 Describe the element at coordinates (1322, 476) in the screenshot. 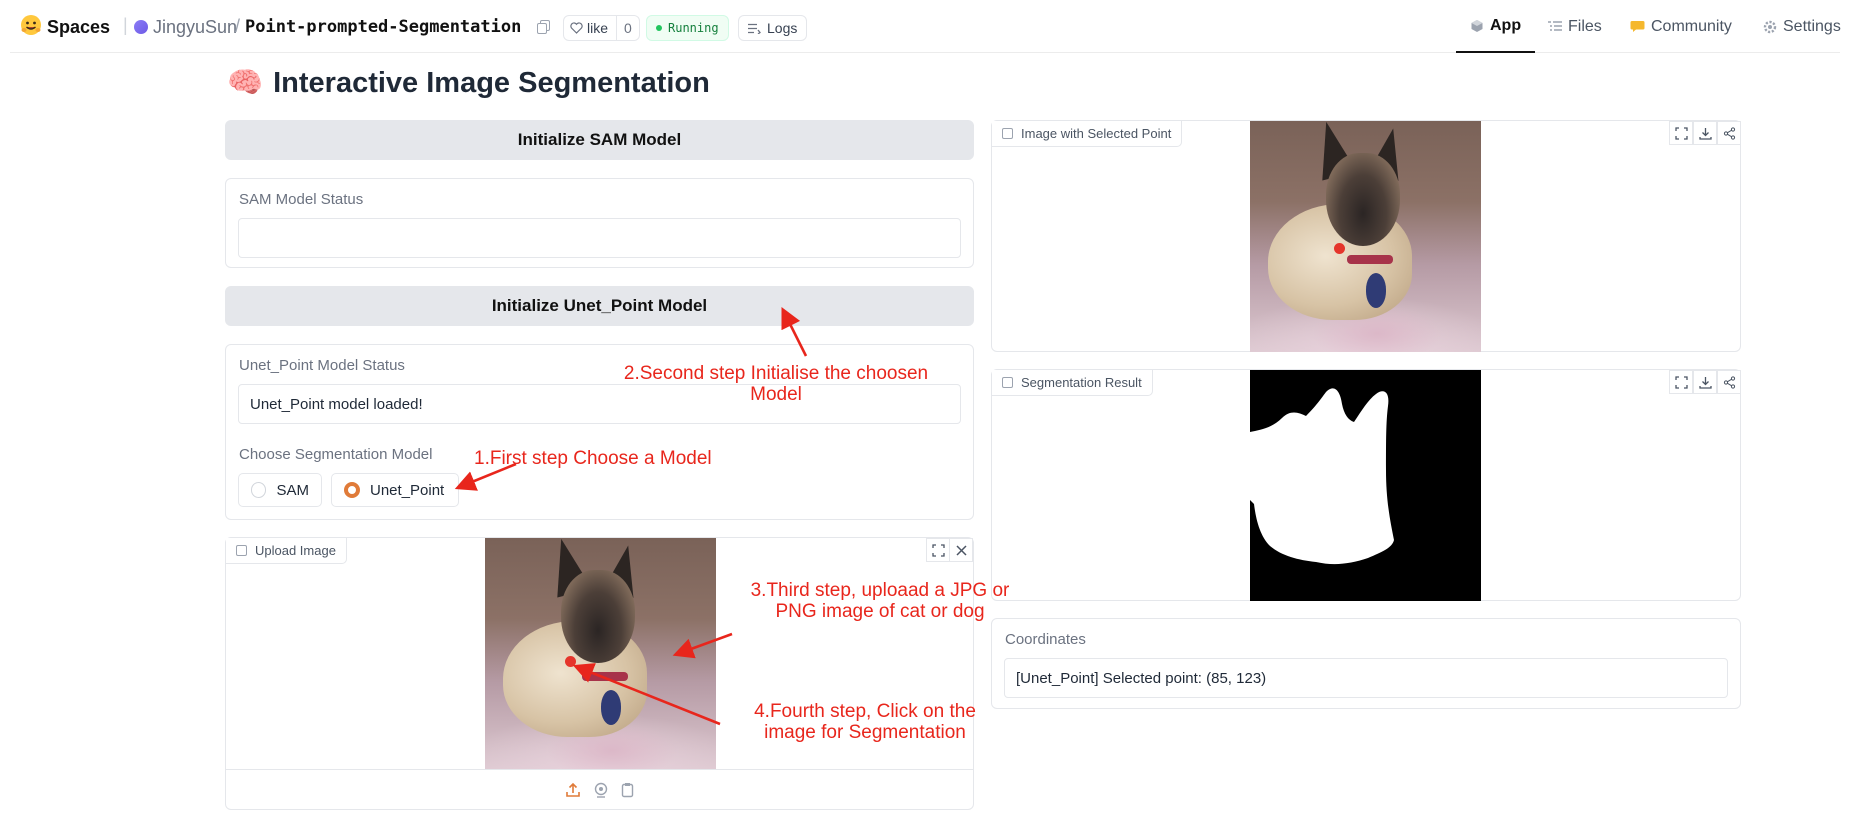

I see `segmentation-mask-shape` at that location.